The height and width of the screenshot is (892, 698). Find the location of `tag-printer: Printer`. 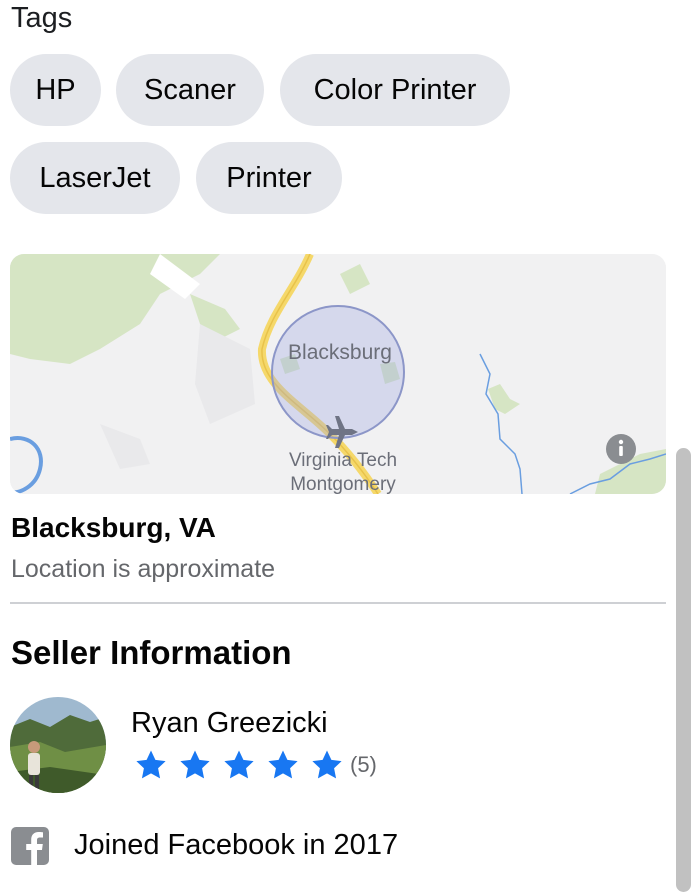

tag-printer: Printer is located at coordinates (269, 178).